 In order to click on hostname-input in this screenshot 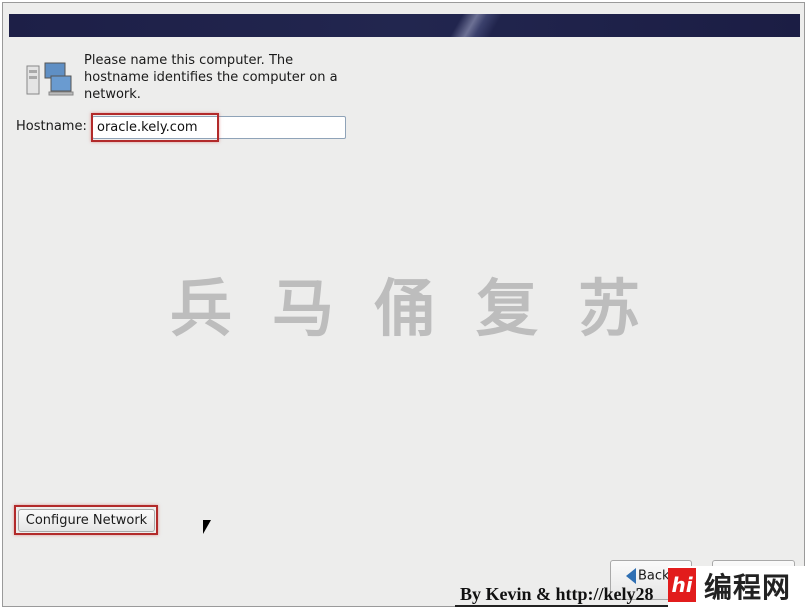, I will do `click(219, 127)`.